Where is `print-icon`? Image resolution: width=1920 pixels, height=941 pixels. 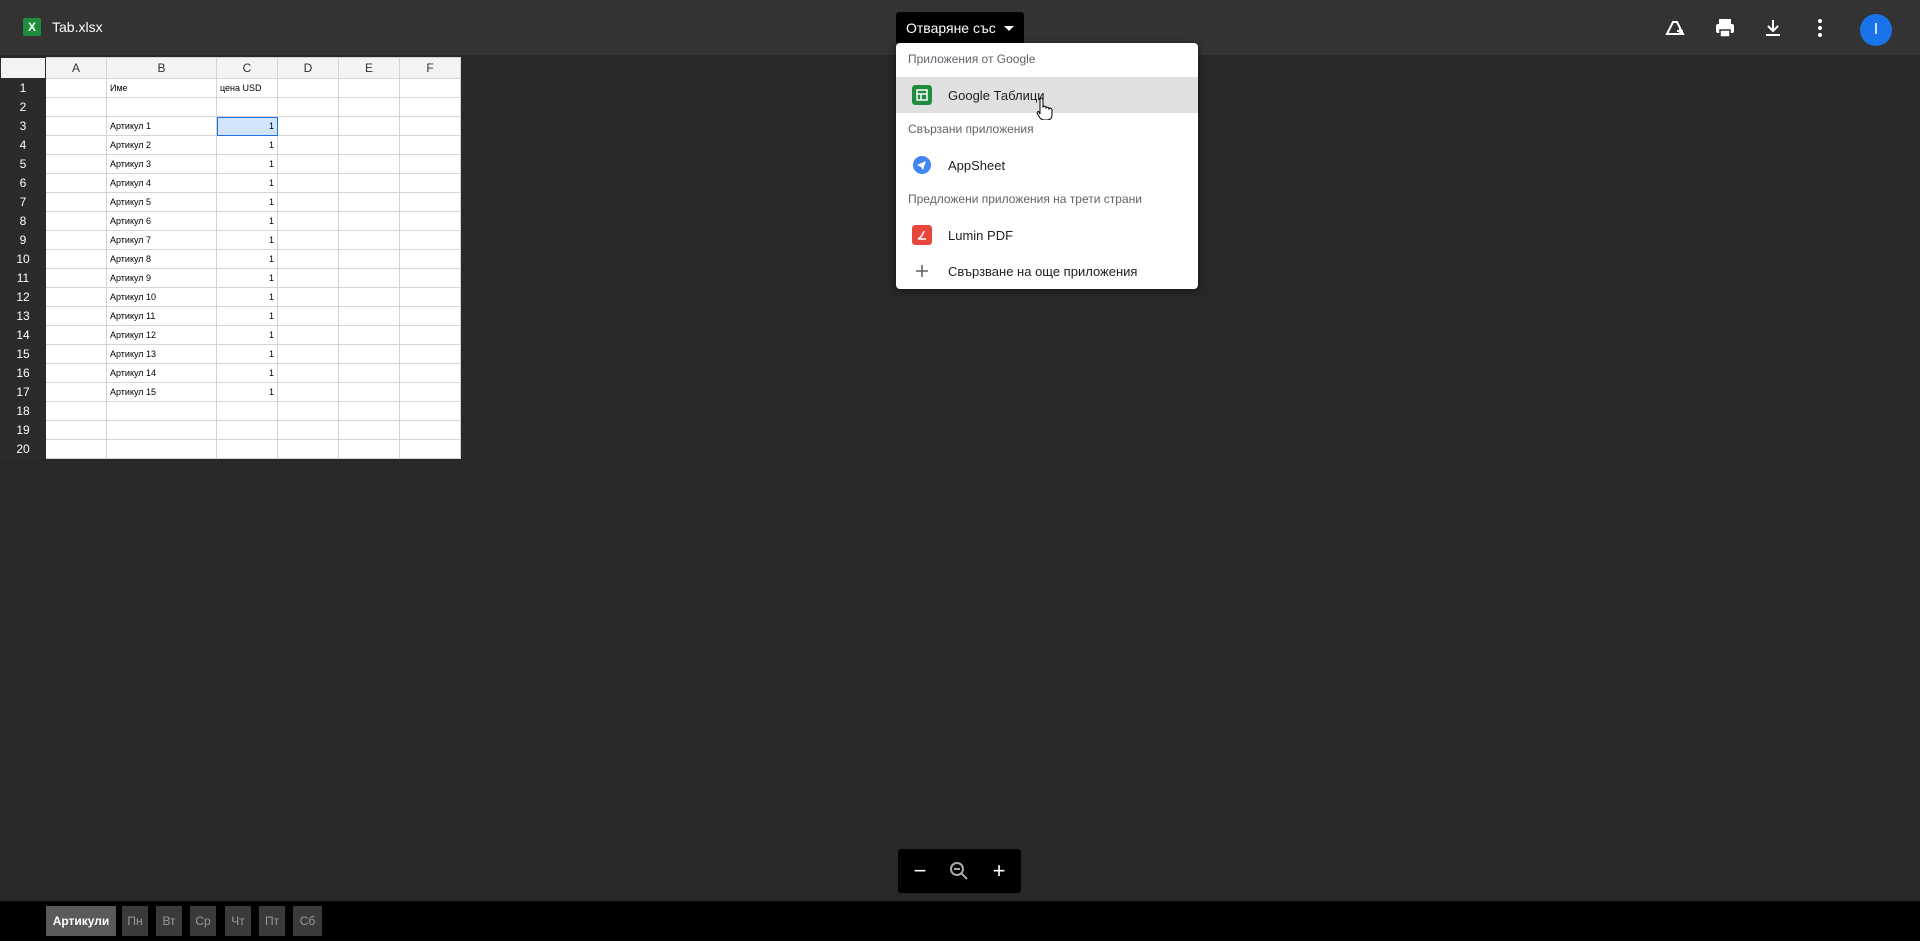
print-icon is located at coordinates (1725, 28).